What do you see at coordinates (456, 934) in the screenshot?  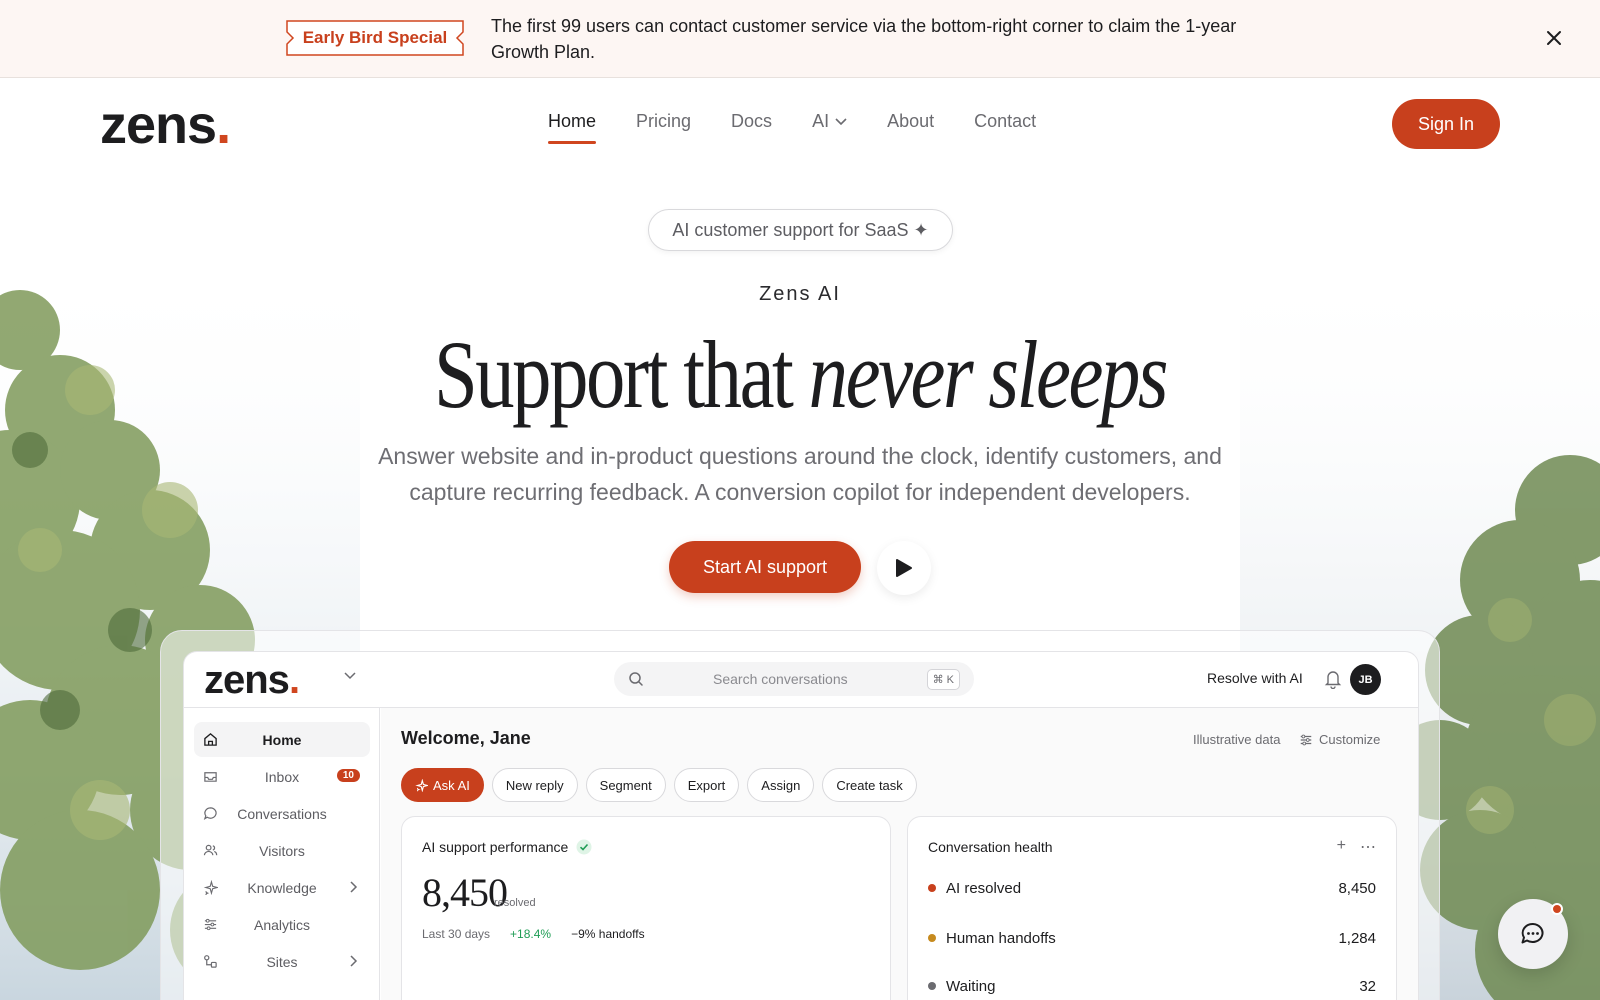 I see `period-label: Last 30 days` at bounding box center [456, 934].